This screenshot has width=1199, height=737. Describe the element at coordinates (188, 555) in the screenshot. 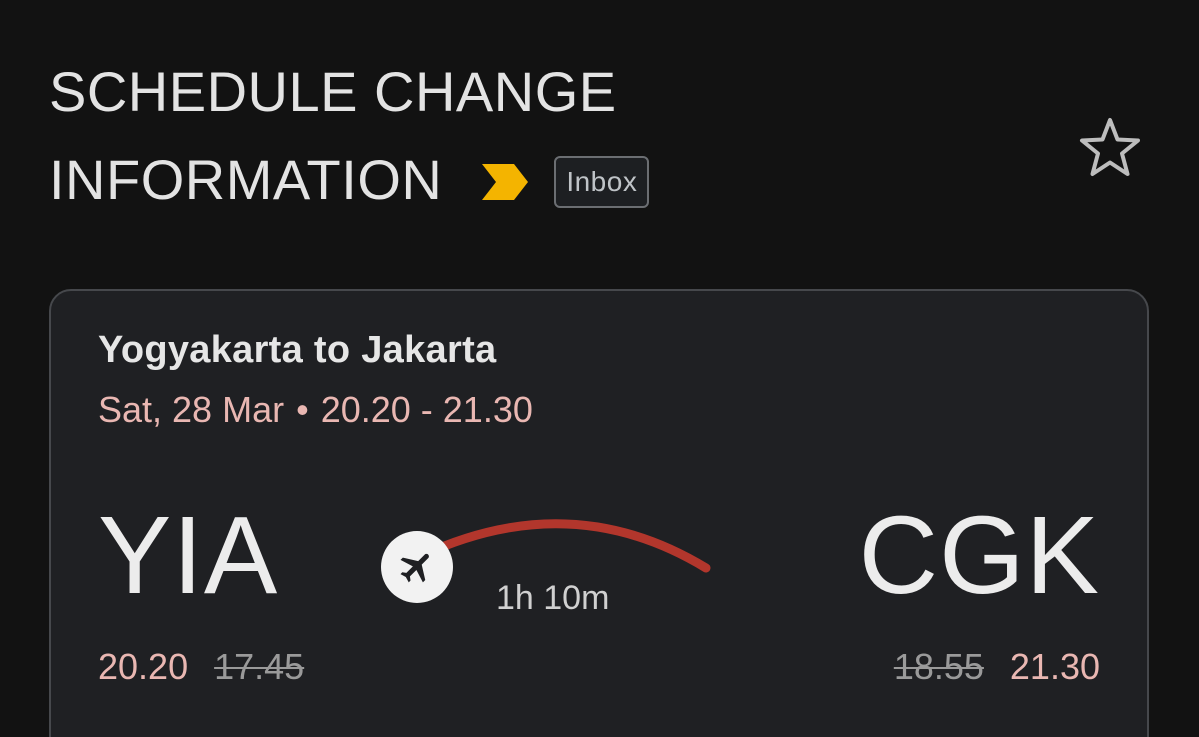

I see `origin-airport-code: YIA` at that location.